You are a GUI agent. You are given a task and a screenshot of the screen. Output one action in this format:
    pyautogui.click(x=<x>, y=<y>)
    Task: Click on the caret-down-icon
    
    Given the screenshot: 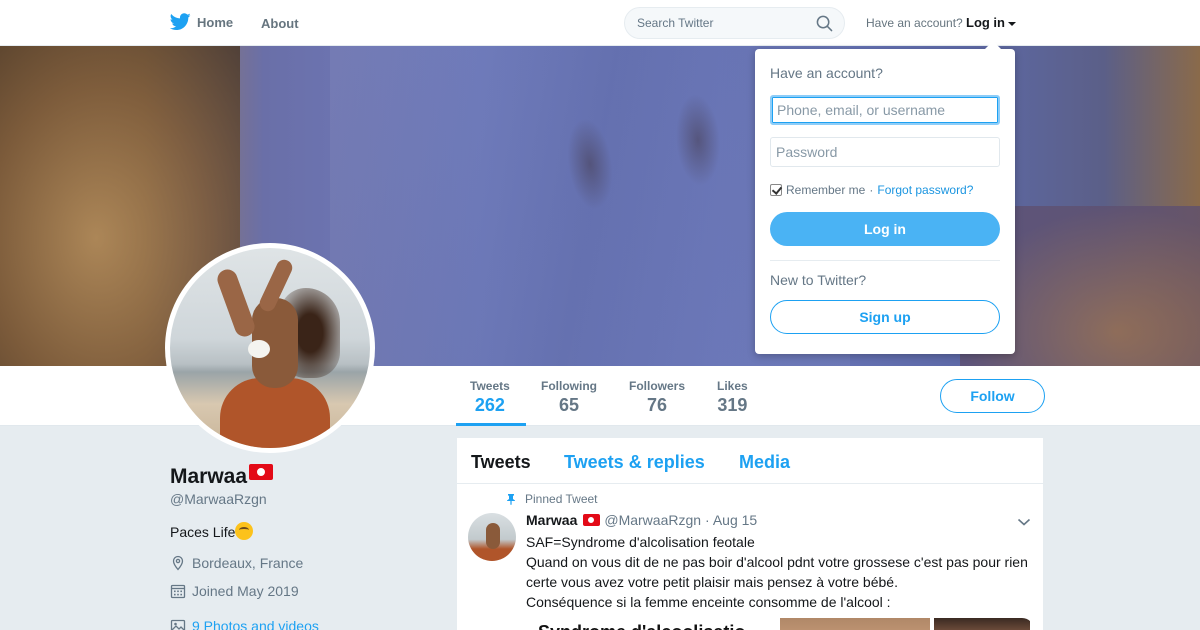 What is the action you would take?
    pyautogui.click(x=1012, y=23)
    